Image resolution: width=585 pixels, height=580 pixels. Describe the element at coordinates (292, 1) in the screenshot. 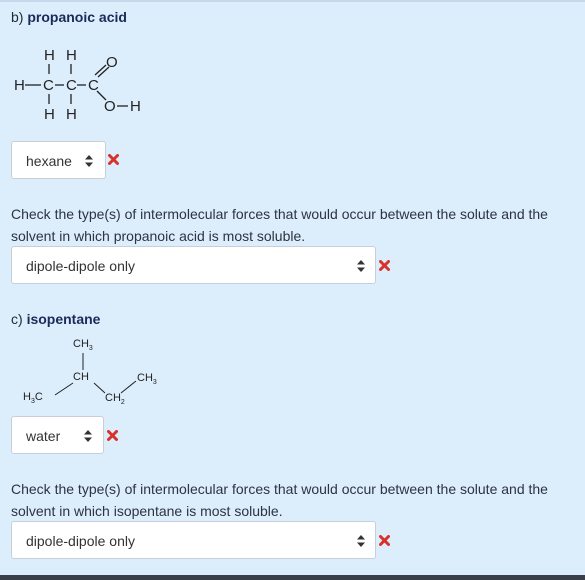

I see `top-divider` at that location.